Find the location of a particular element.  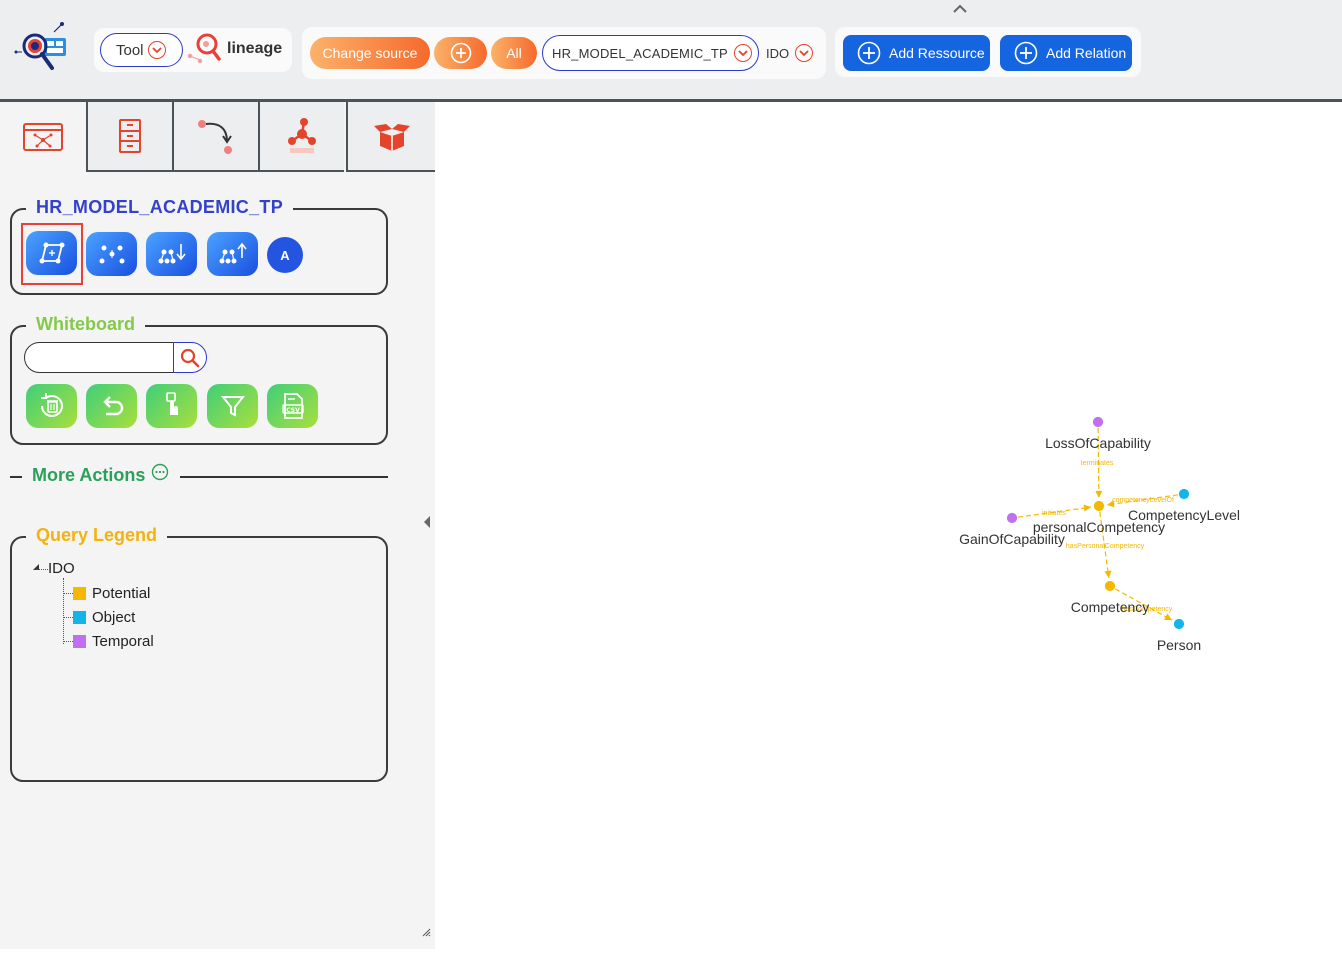

tool-dropdown: Tool is located at coordinates (141, 50).